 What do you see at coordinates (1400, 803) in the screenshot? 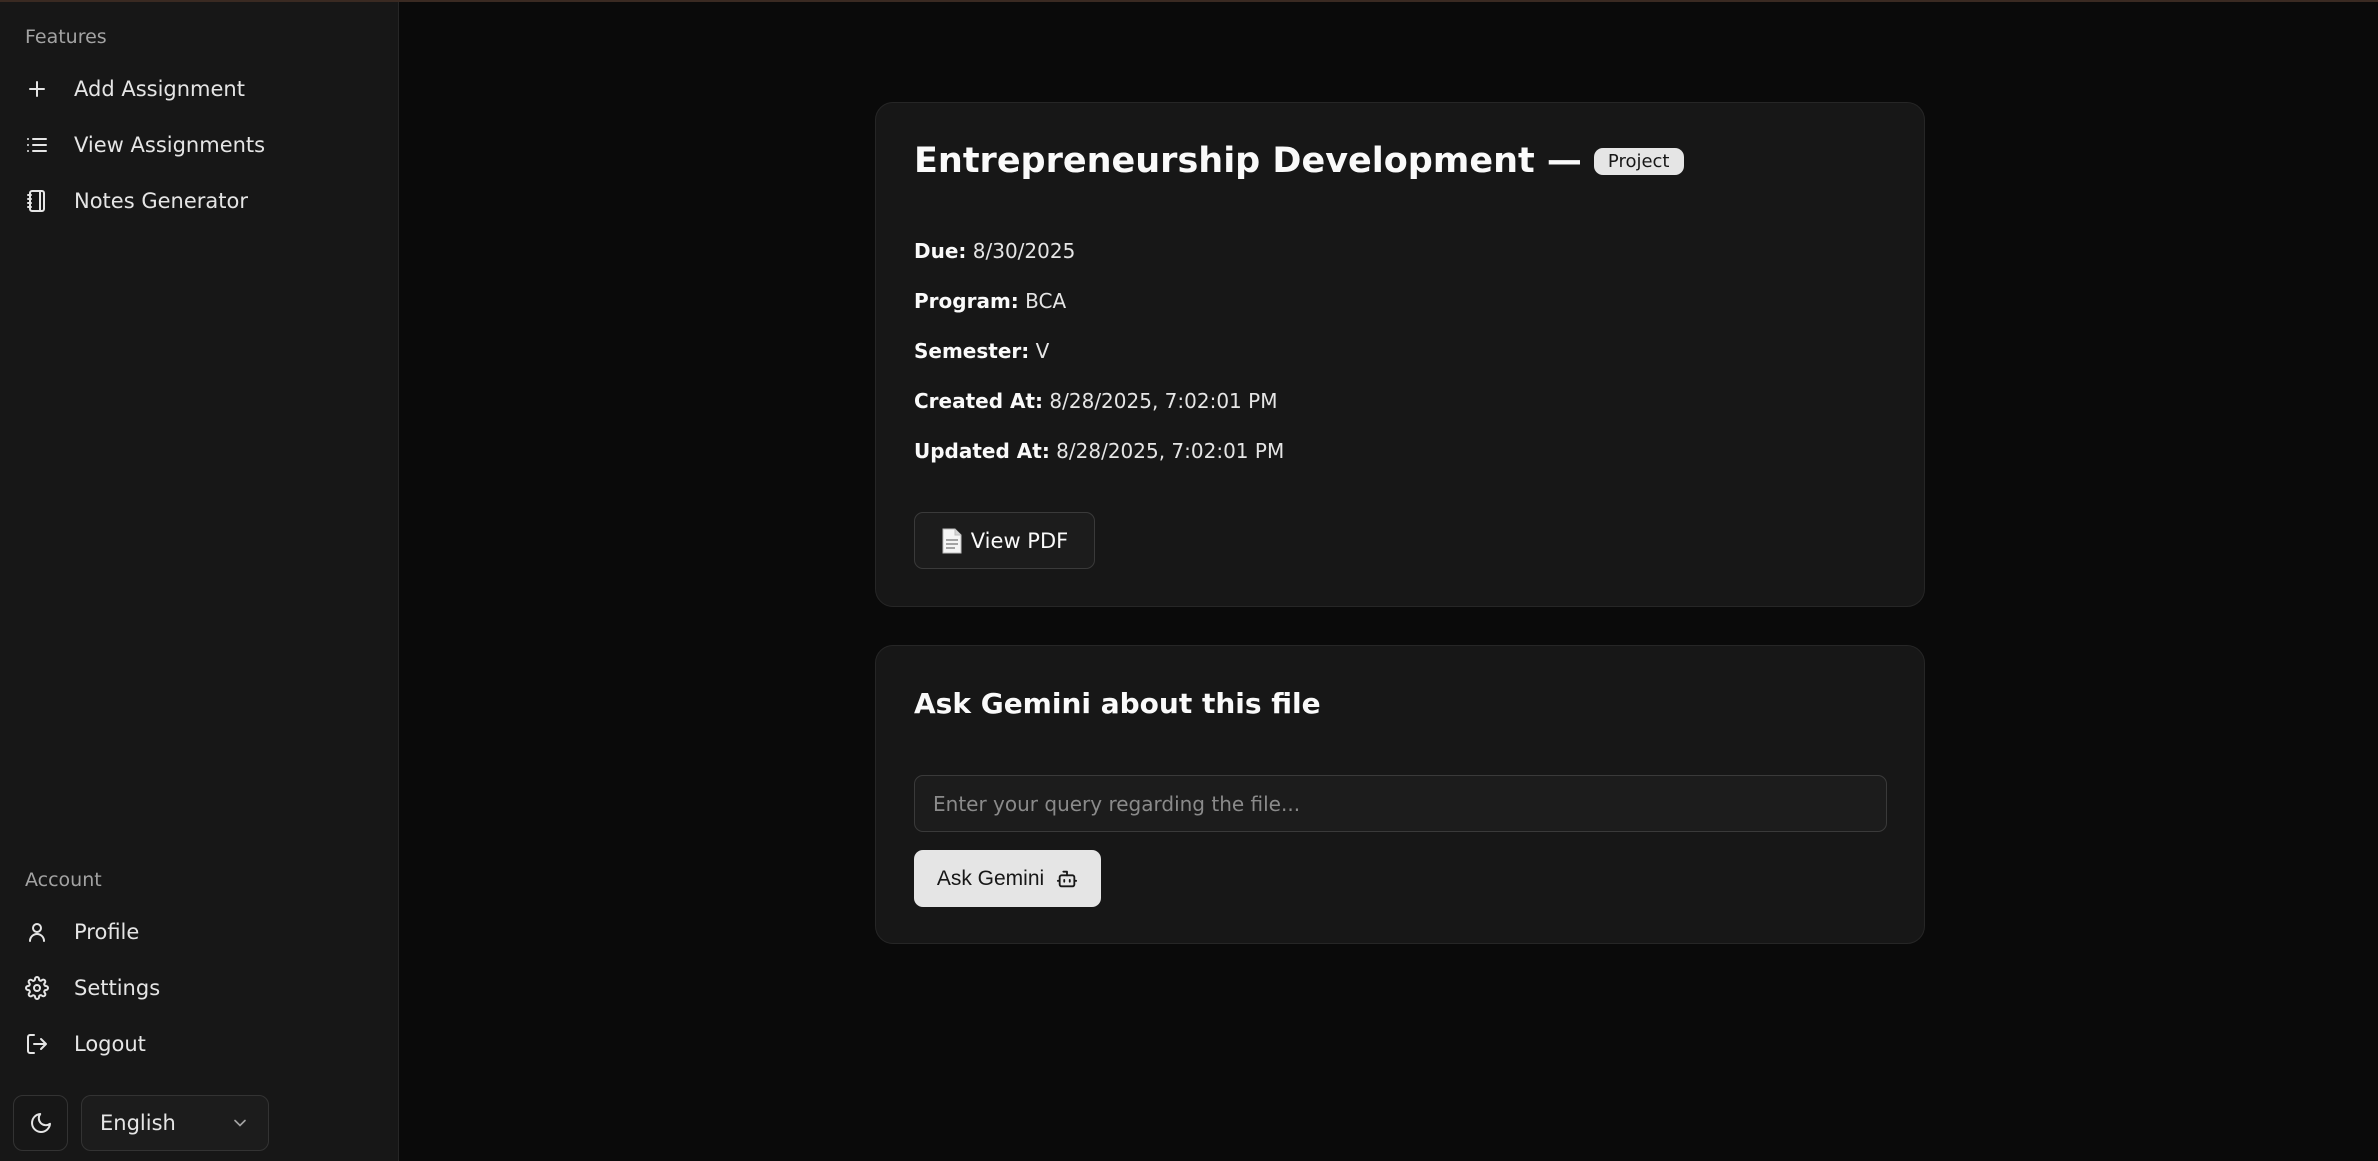
I see `gemini-query-input` at bounding box center [1400, 803].